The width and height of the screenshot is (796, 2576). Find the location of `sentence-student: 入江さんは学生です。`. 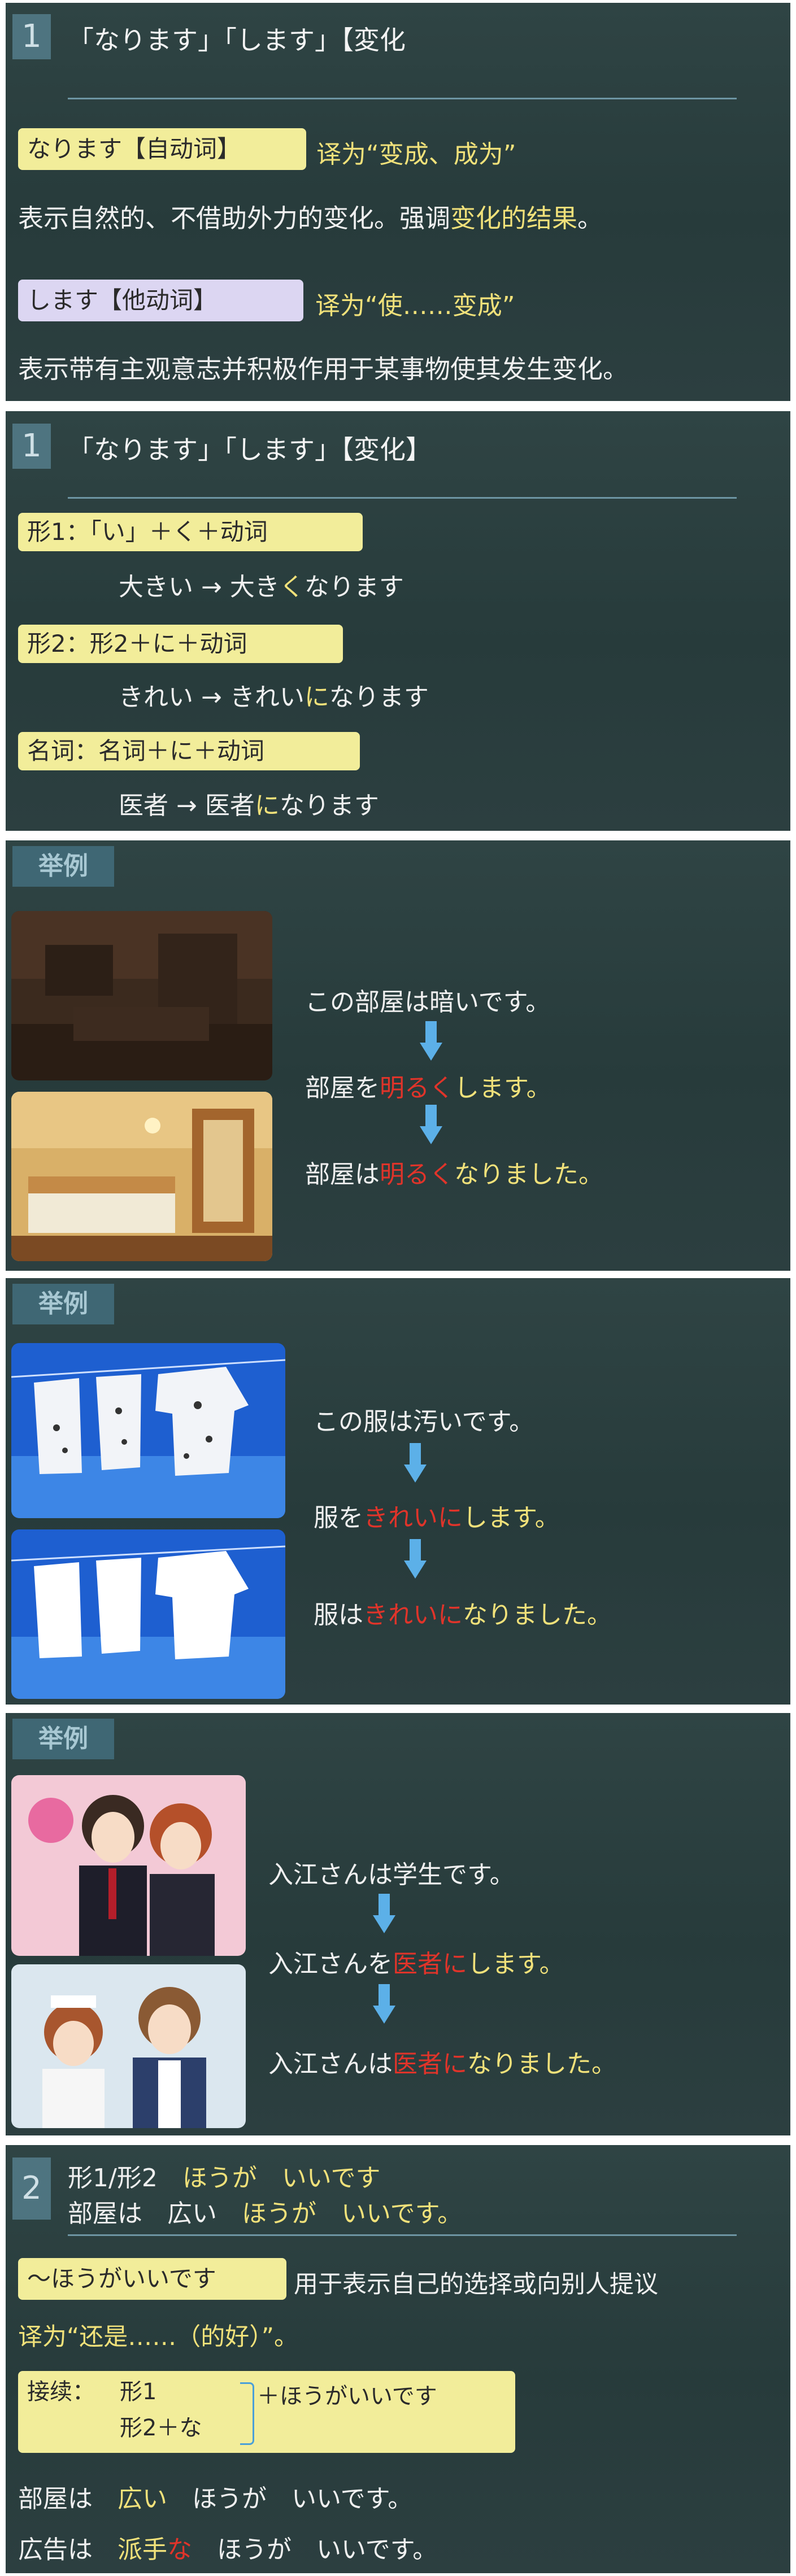

sentence-student: 入江さんは学生です。 is located at coordinates (391, 1874).